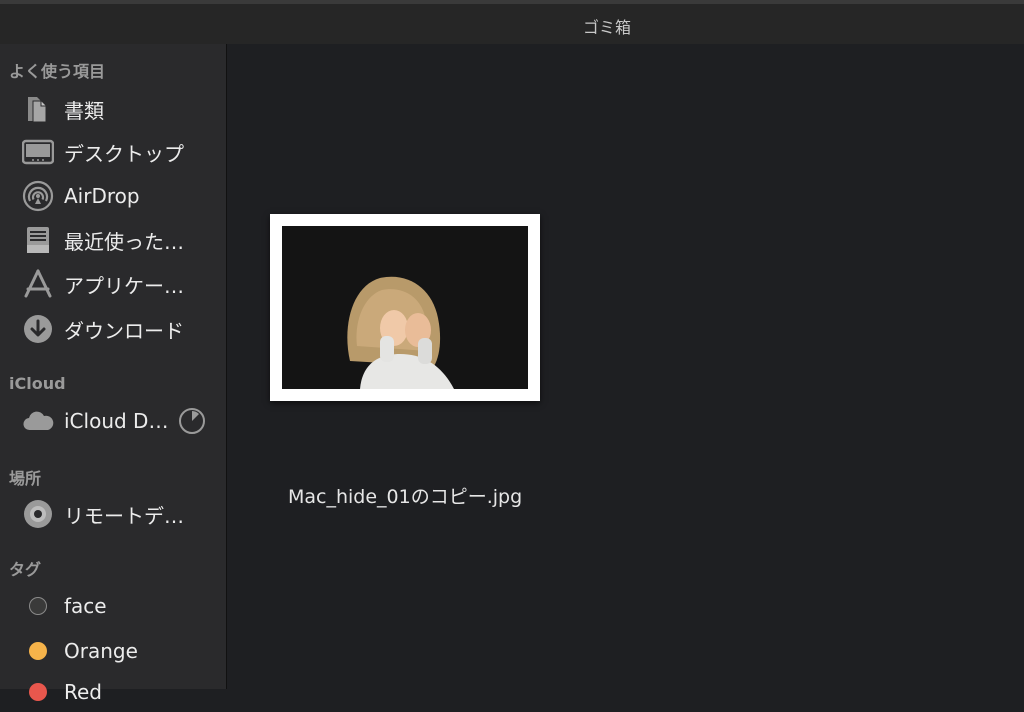  Describe the element at coordinates (113, 606) in the screenshot. I see `sidebar-item-tag-face: face` at that location.